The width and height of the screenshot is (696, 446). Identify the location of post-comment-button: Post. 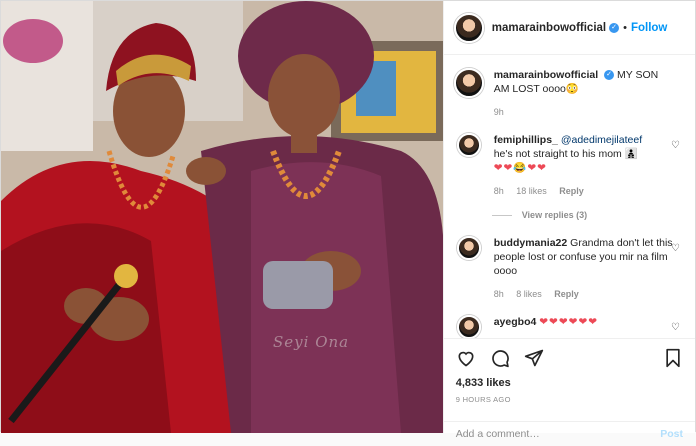
(671, 434).